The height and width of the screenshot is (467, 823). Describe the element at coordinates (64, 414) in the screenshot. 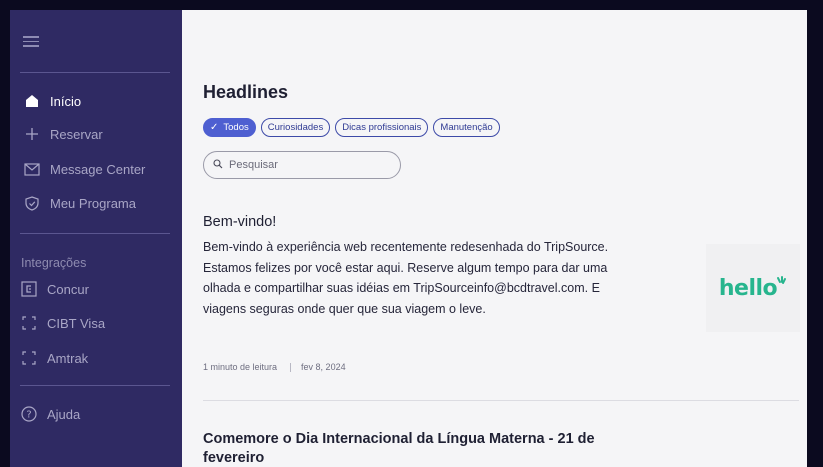

I see `sidebar-item-label: Ajuda` at that location.